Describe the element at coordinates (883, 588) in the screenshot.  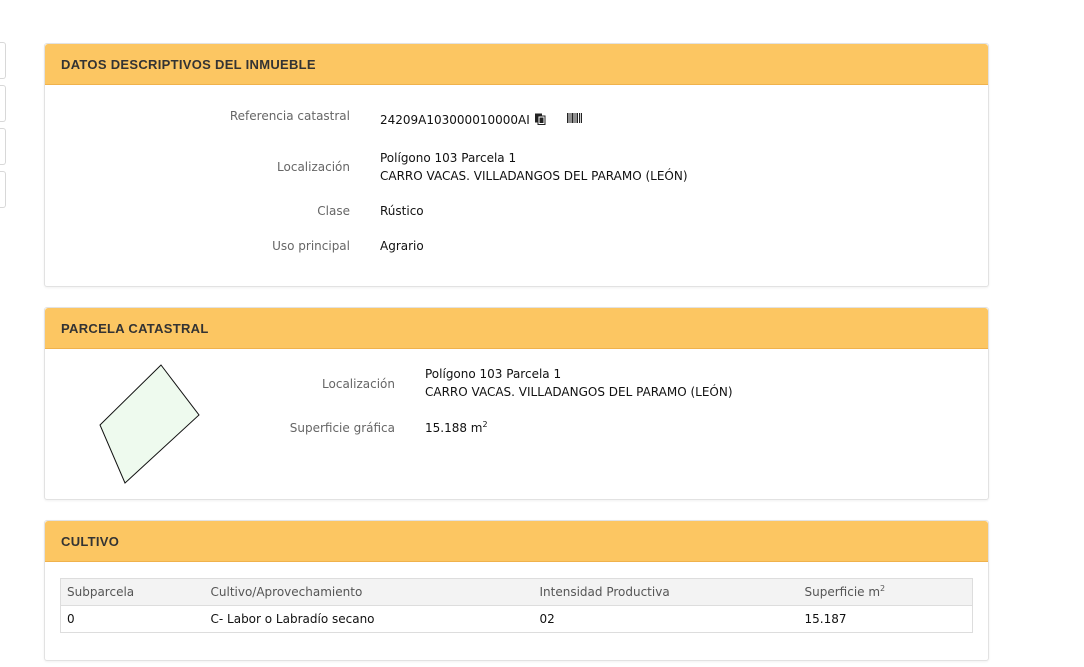
I see `col-superficie-exp: 2` at that location.